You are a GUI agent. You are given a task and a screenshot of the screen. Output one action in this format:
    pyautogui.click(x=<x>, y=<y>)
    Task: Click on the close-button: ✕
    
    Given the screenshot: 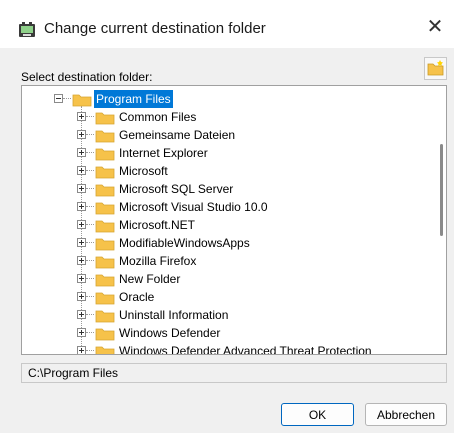 What is the action you would take?
    pyautogui.click(x=435, y=26)
    